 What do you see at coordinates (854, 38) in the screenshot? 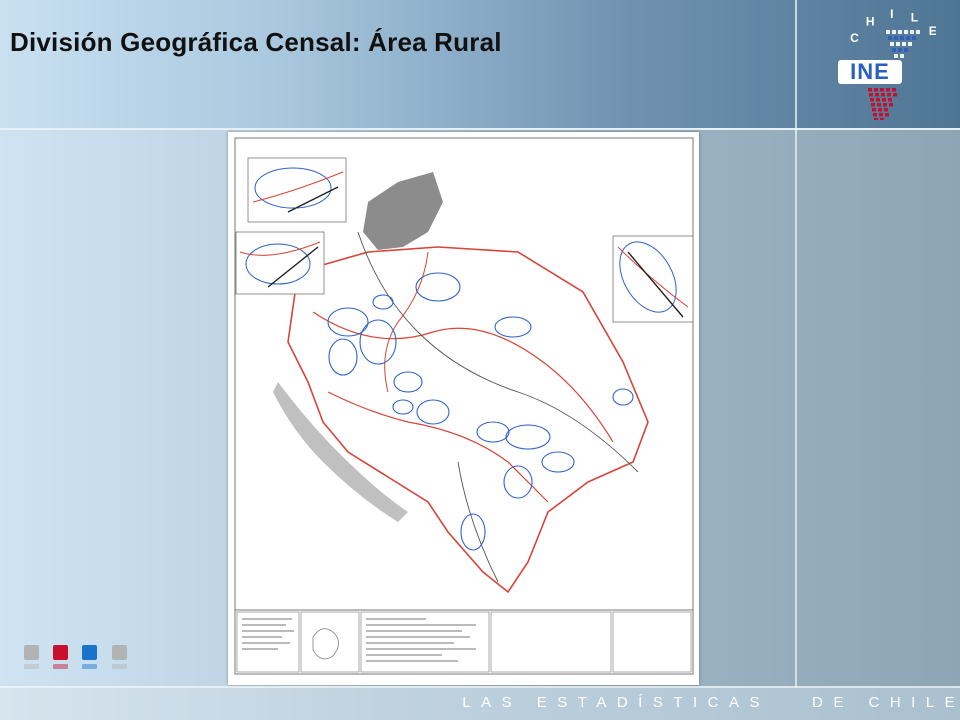
I see `logo-arc-letter: C` at bounding box center [854, 38].